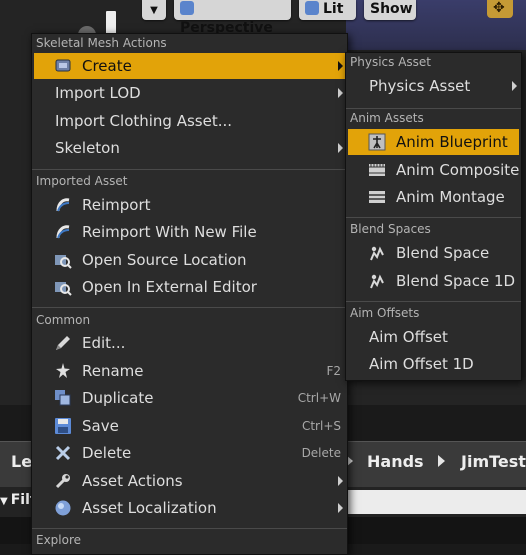  I want to click on menu-item-skeleton: Skeleton, so click(189, 148).